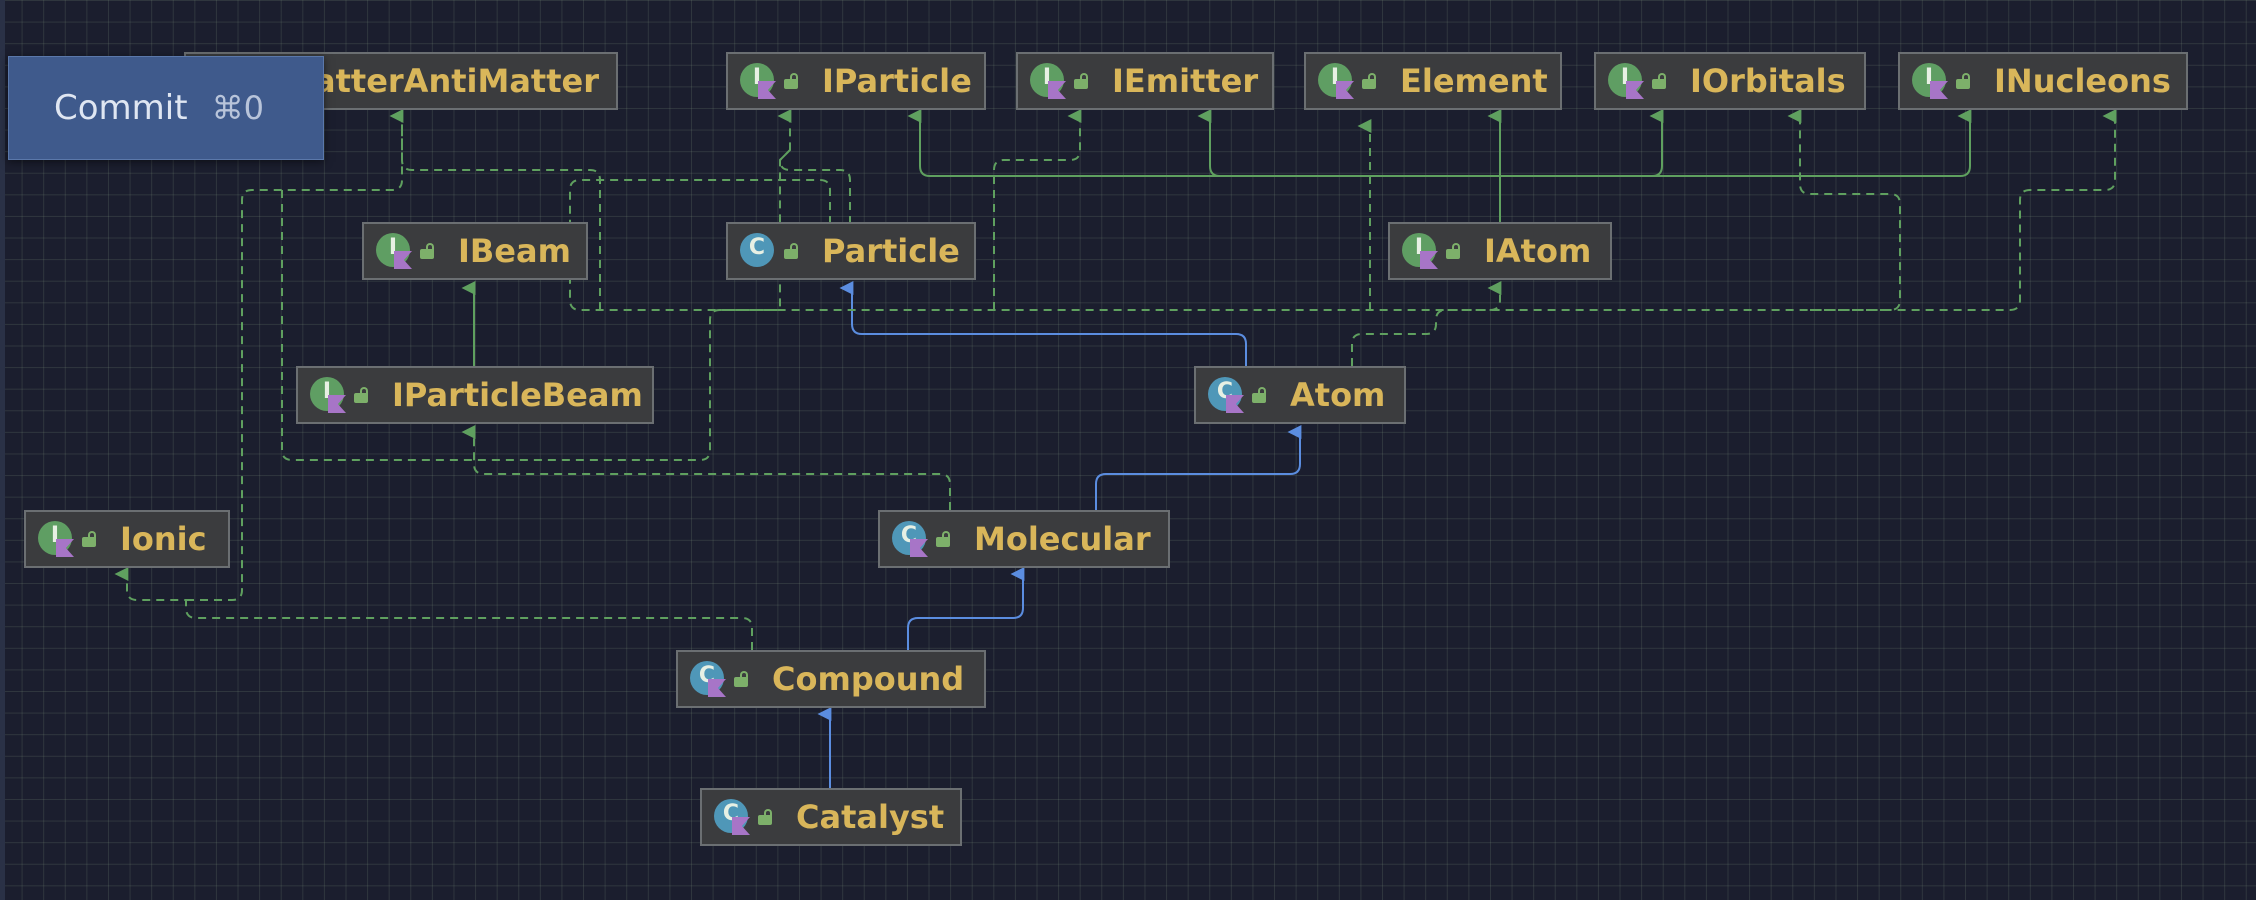 Image resolution: width=2256 pixels, height=900 pixels. Describe the element at coordinates (706, 467) in the screenshot. I see `edge-molecular-to-iparticlebeam` at that location.